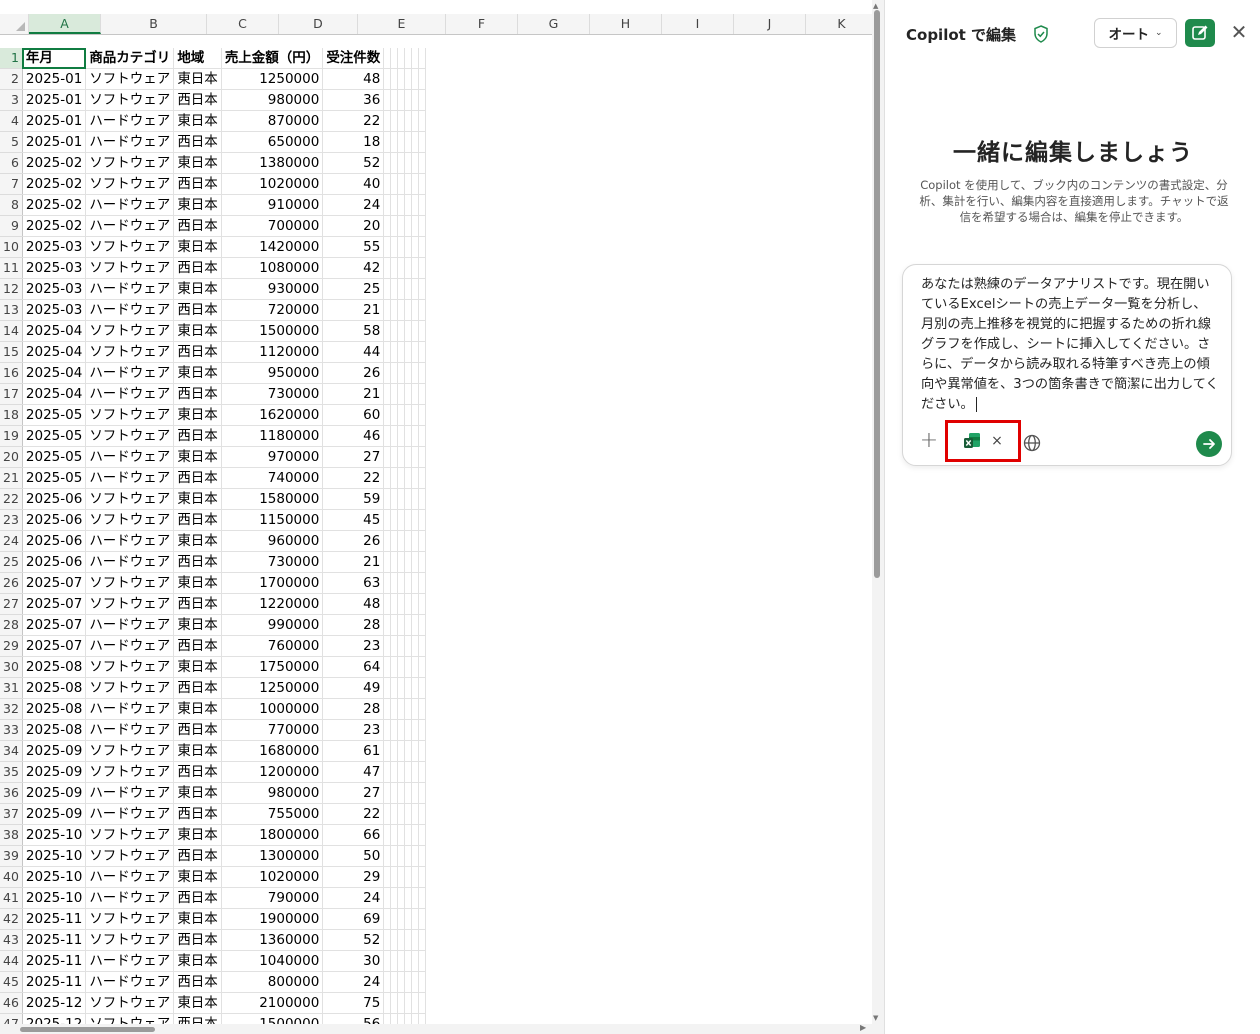  Describe the element at coordinates (422, 772) in the screenshot. I see `cell-k35` at that location.